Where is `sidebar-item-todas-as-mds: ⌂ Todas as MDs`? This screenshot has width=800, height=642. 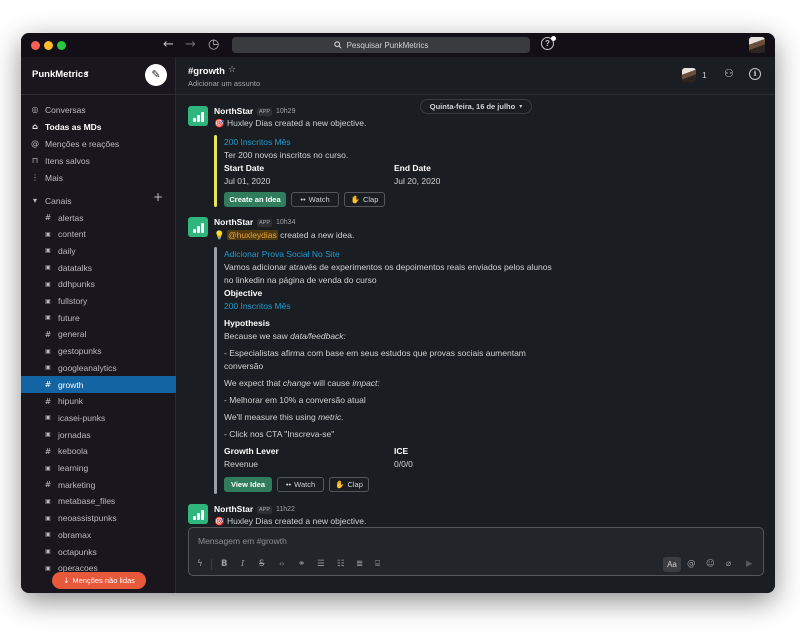 sidebar-item-todas-as-mds: ⌂ Todas as MDs is located at coordinates (98, 126).